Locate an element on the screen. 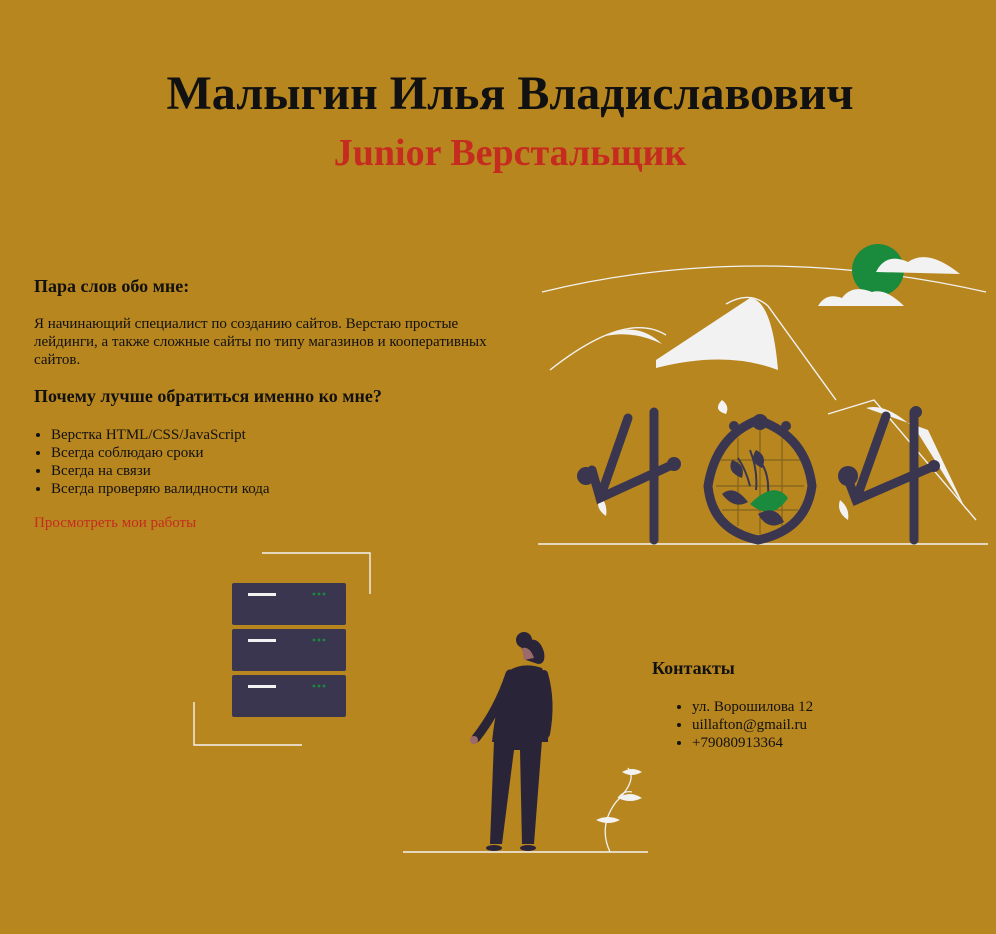 The height and width of the screenshot is (934, 996). job-title: Junior Верстальщик is located at coordinates (510, 153).